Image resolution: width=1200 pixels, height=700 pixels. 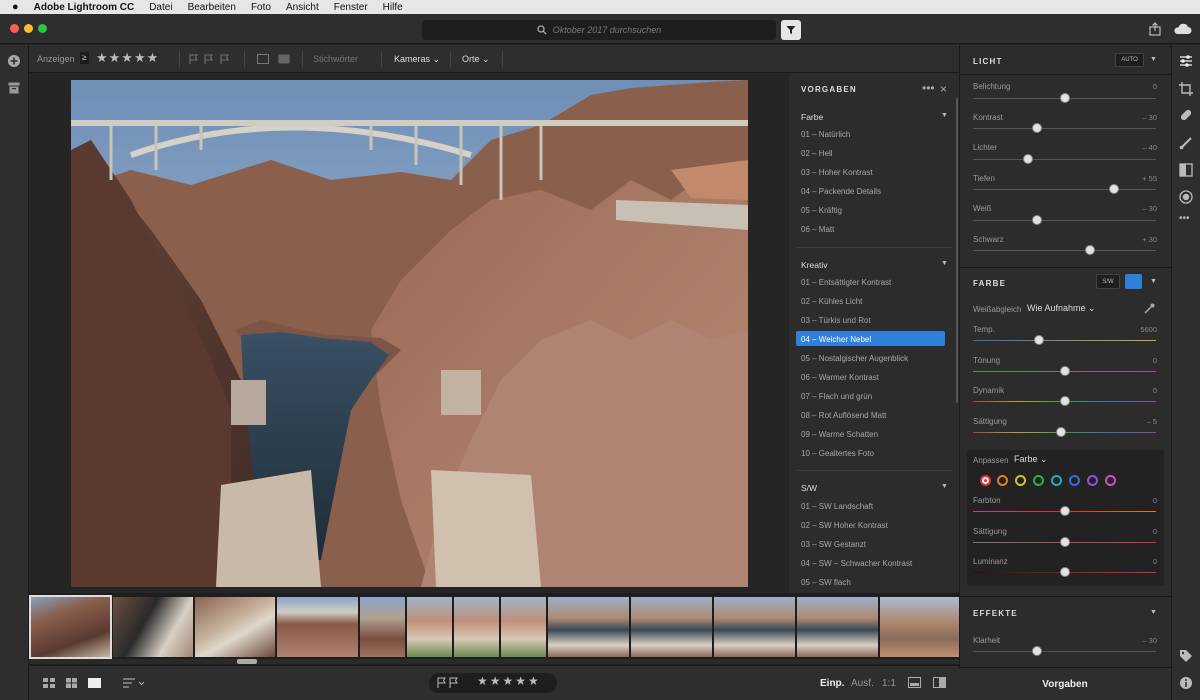 What do you see at coordinates (211, 59) in the screenshot?
I see `flag-filter-icons` at bounding box center [211, 59].